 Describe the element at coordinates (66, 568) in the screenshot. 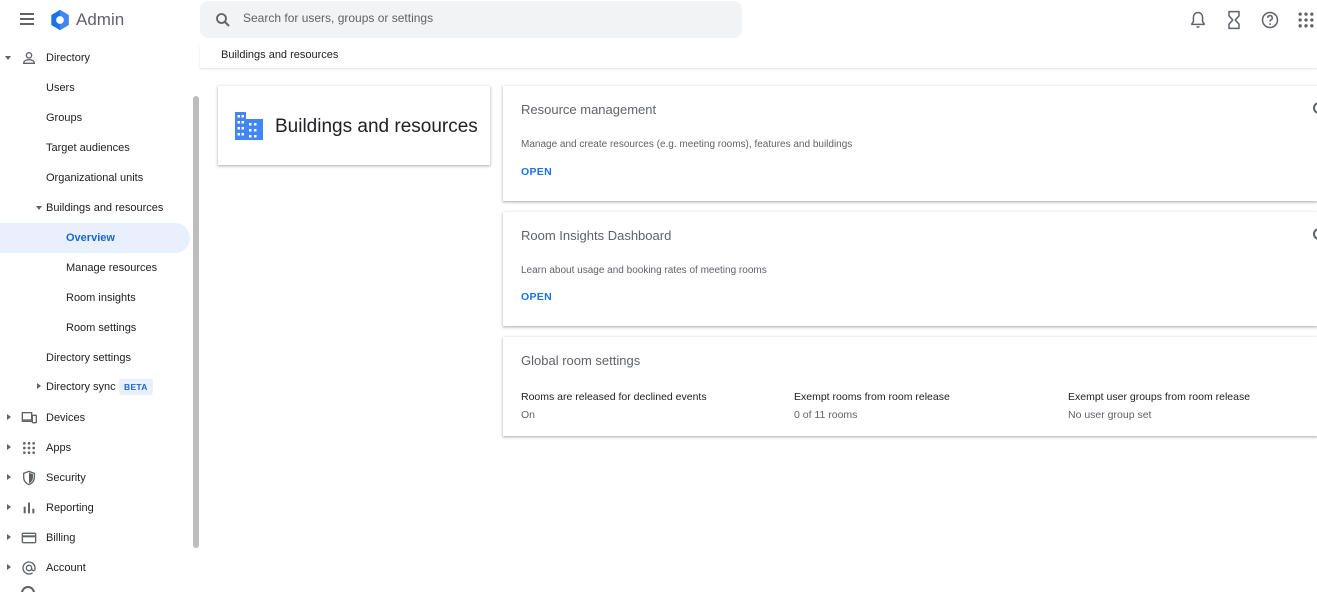

I see `sidebar-item-label: Account` at that location.